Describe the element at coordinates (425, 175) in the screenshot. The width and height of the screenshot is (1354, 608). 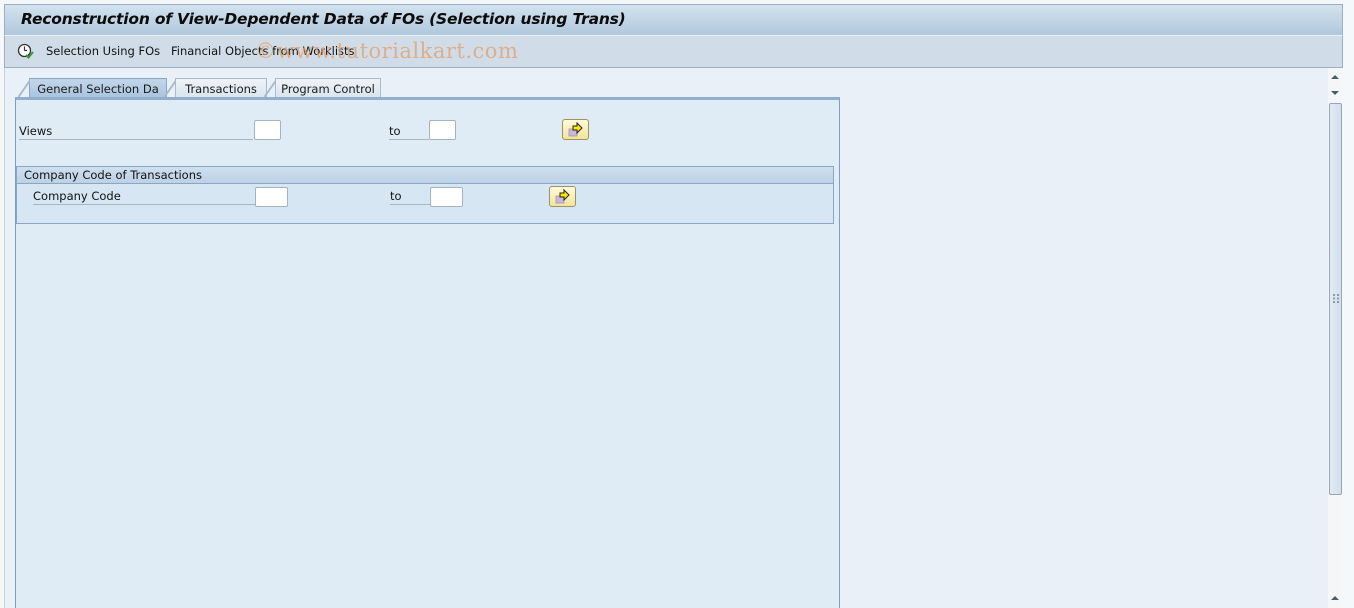
I see `company-code-group-title: Company Code of Transactions` at that location.